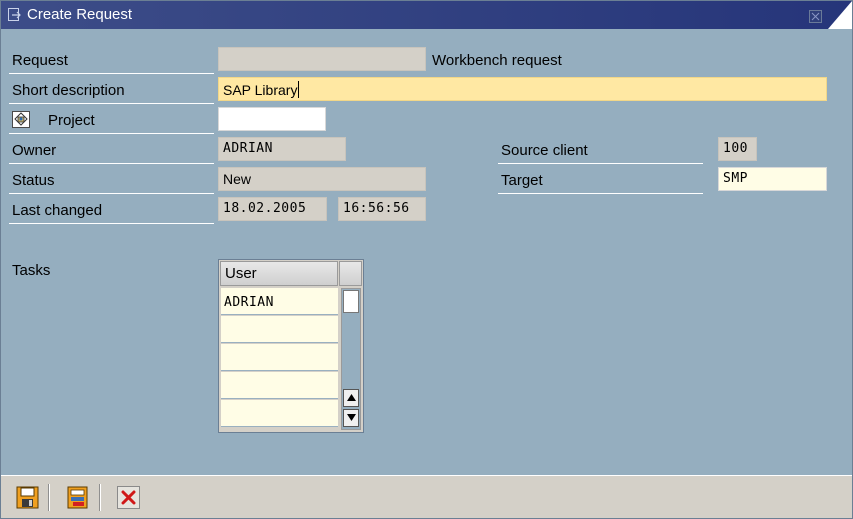 The height and width of the screenshot is (519, 853). Describe the element at coordinates (272, 209) in the screenshot. I see `last-changed-date-field: 18.02.2005` at that location.